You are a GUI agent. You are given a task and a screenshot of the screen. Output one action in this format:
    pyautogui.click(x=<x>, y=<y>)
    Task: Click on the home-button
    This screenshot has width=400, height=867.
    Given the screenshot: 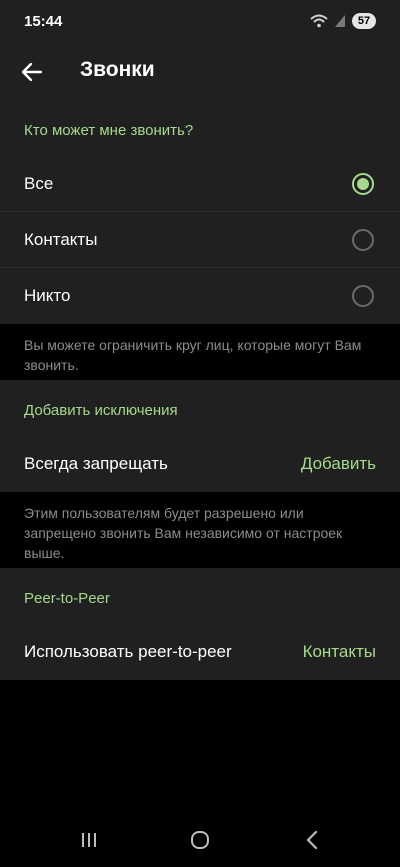 What is the action you would take?
    pyautogui.click(x=200, y=840)
    